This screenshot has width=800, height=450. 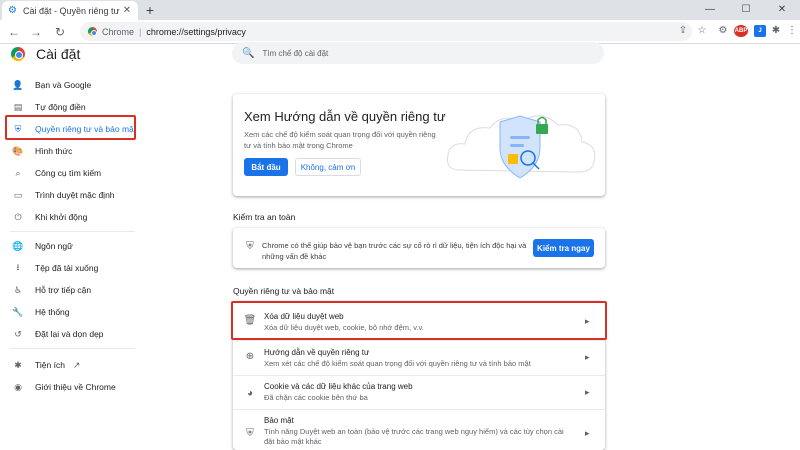 What do you see at coordinates (63, 290) in the screenshot?
I see `sidebar-item-label: Hỗ trợ tiếp cận` at bounding box center [63, 290].